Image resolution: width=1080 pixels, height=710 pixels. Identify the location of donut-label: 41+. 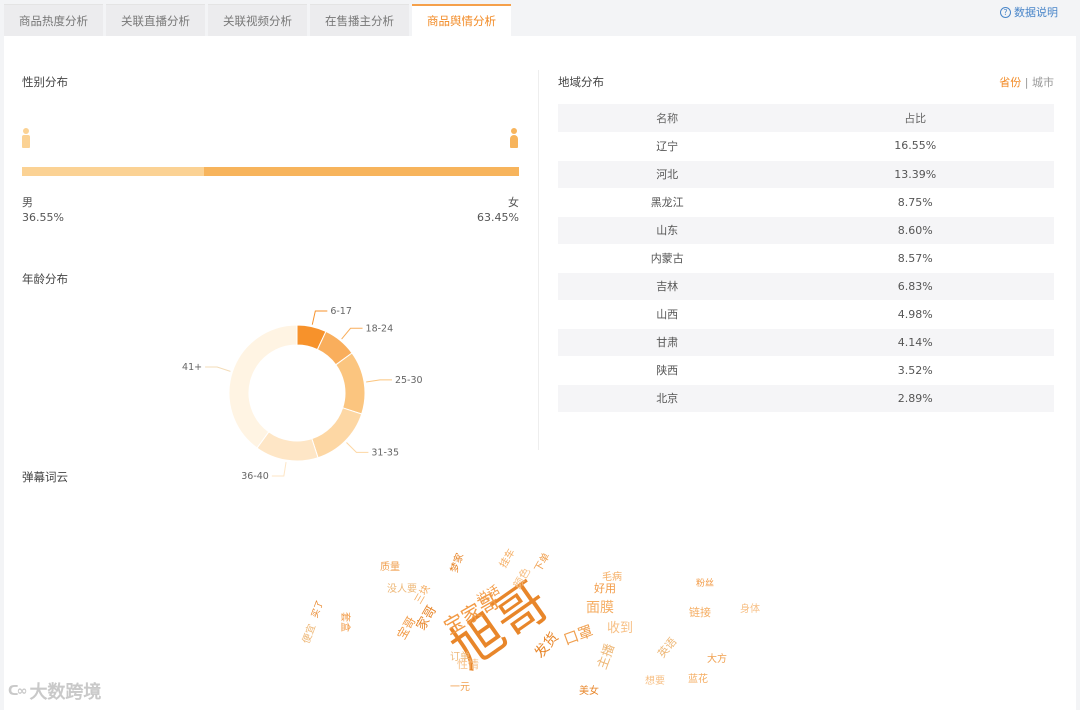
(192, 367).